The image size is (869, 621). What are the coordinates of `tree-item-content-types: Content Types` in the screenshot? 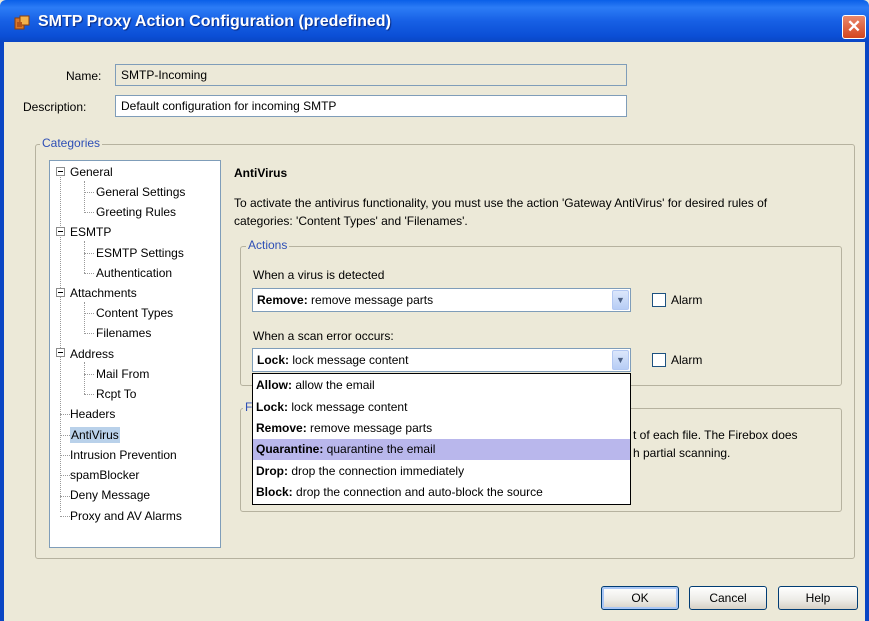 It's located at (134, 313).